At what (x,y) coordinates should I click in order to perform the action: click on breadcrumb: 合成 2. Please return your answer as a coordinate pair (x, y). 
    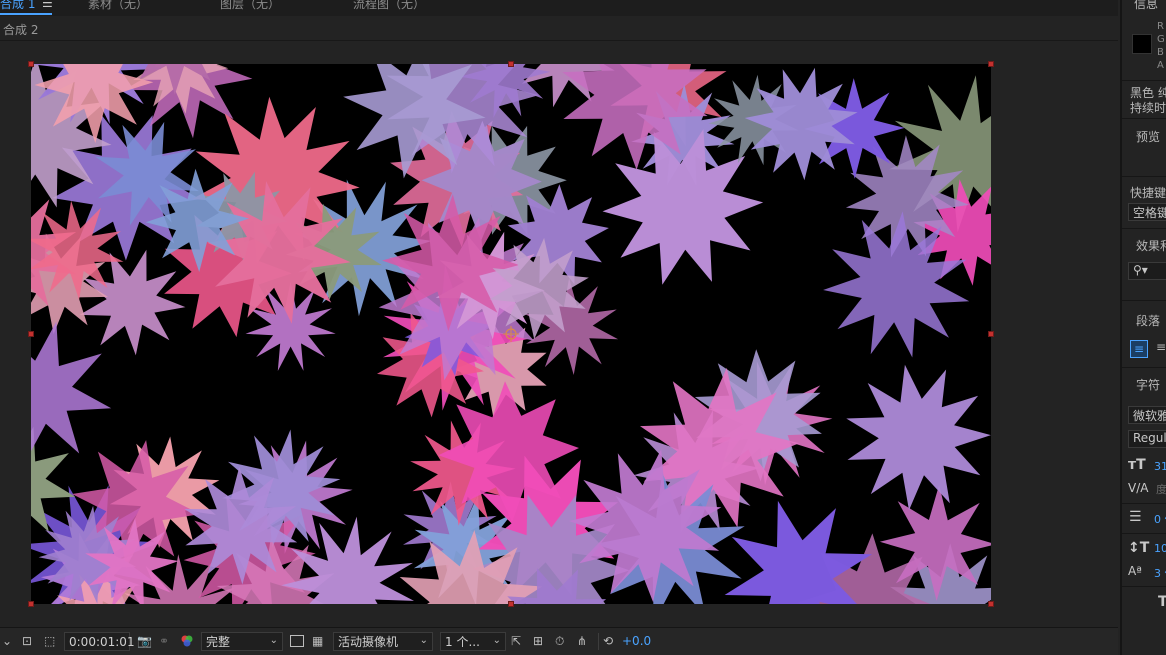
    Looking at the image, I should click on (20, 29).